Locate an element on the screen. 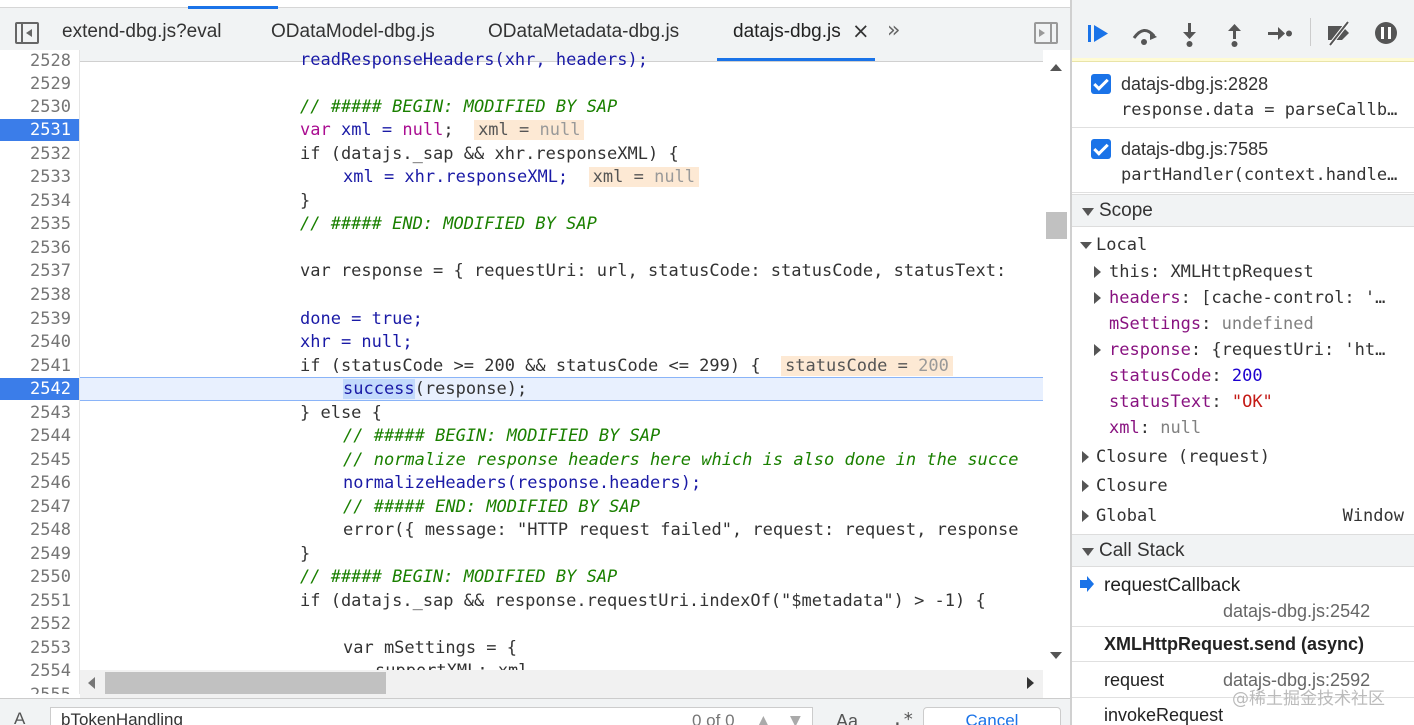  active-panel-indicator is located at coordinates (233, 7).